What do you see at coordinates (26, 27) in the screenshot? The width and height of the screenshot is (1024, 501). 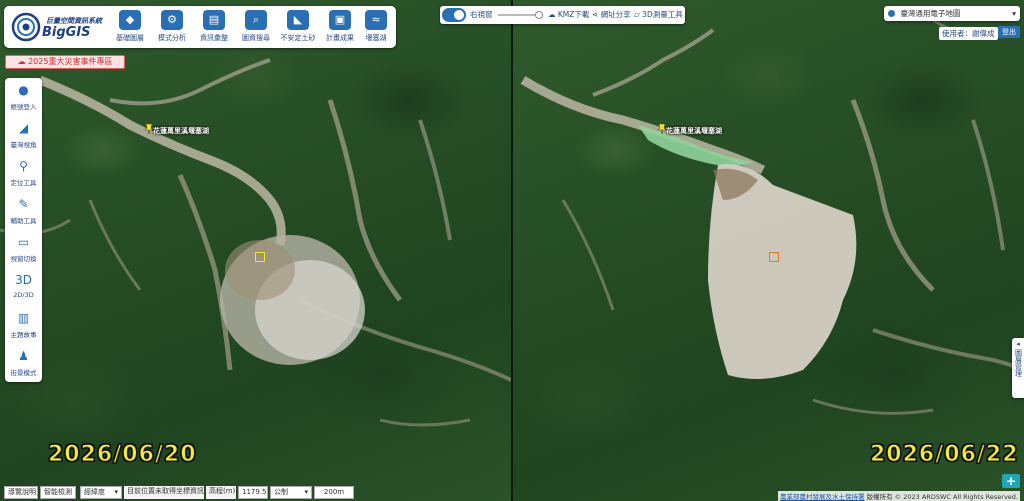 I see `logo-swirl-icon` at bounding box center [26, 27].